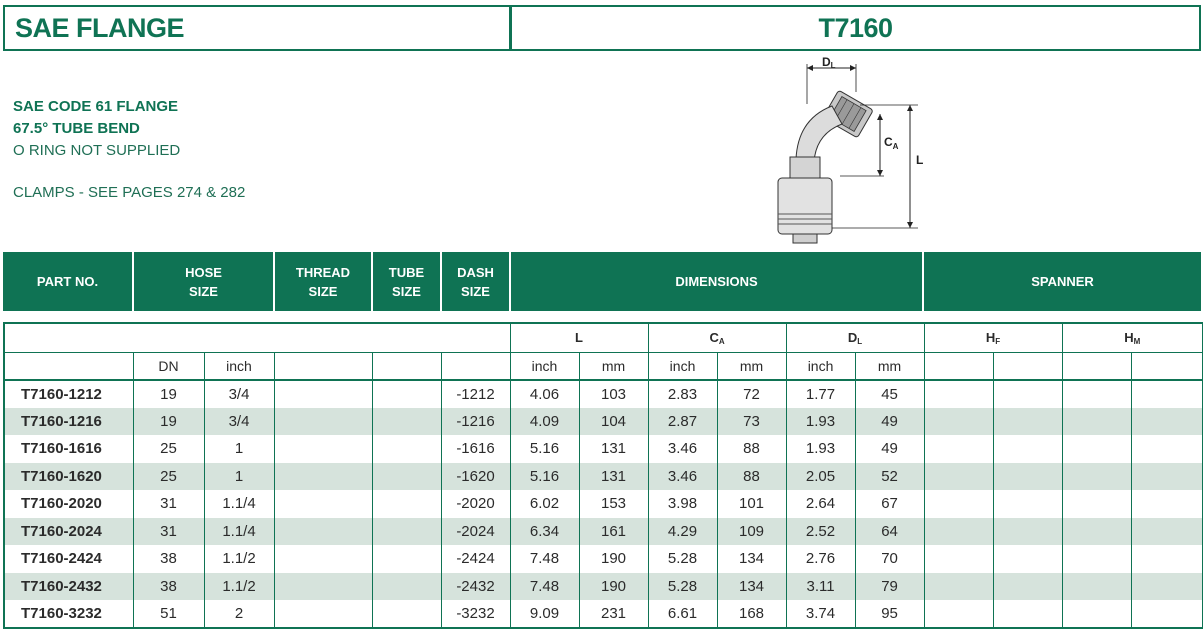  I want to click on cell-dn: 38, so click(168, 559).